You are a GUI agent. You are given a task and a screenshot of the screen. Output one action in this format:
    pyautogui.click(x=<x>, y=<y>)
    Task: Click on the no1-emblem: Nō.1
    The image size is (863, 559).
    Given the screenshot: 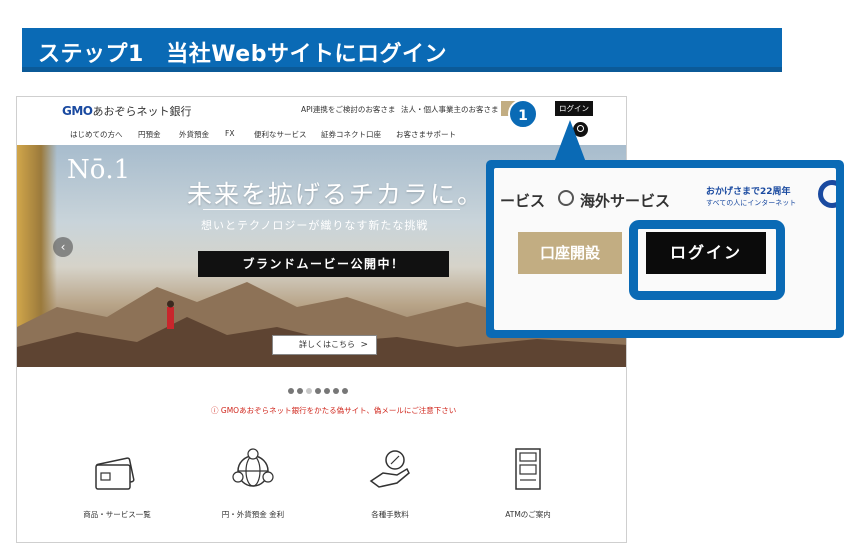 What is the action you would take?
    pyautogui.click(x=99, y=170)
    